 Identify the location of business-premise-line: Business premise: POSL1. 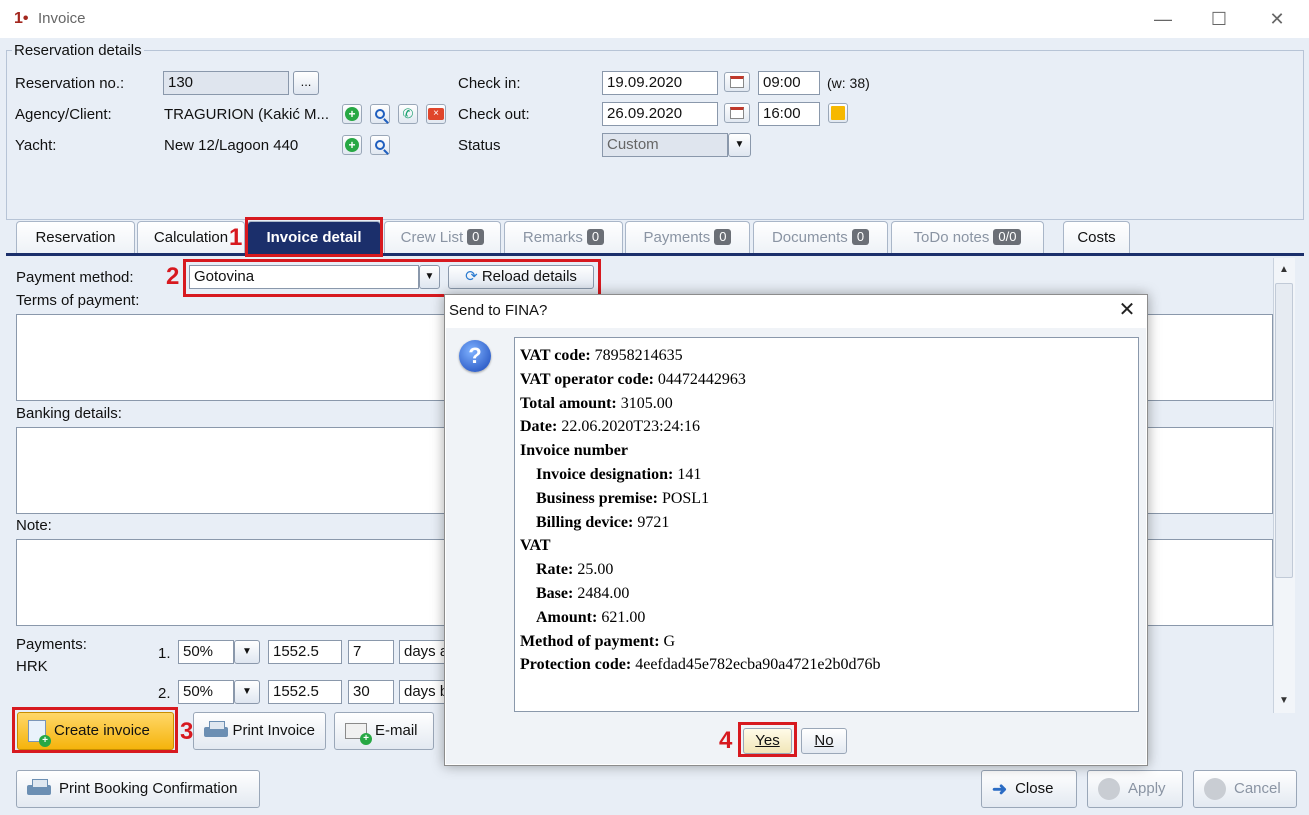
(623, 498).